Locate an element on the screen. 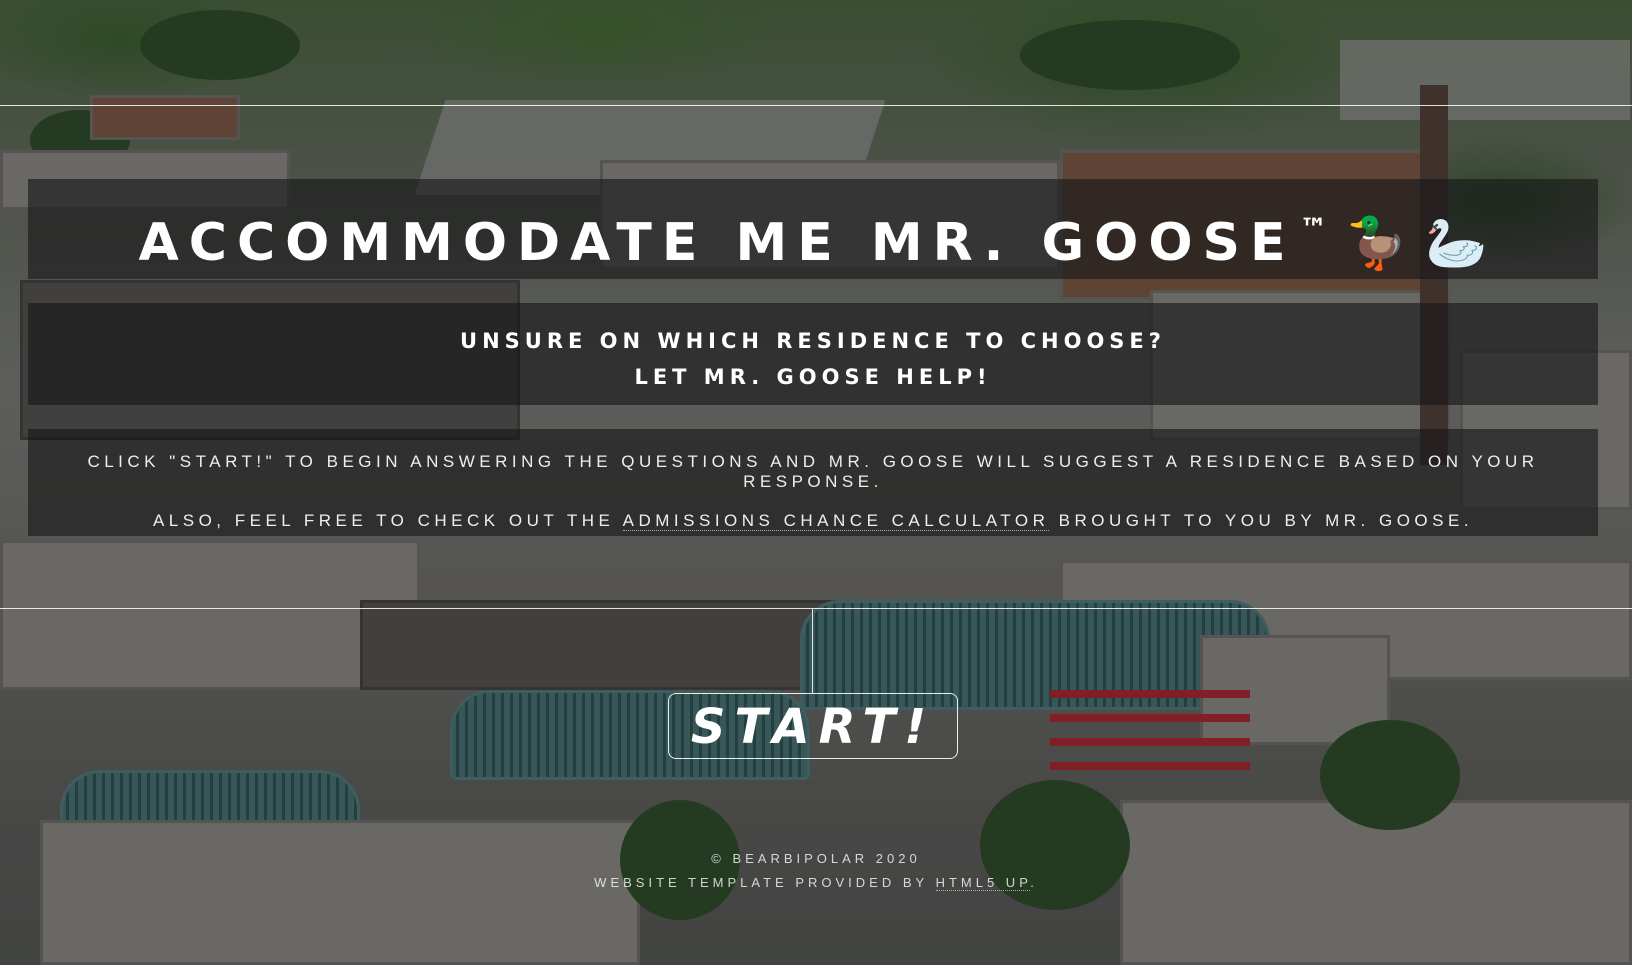  footer-credit-suffix: . is located at coordinates (1034, 882).